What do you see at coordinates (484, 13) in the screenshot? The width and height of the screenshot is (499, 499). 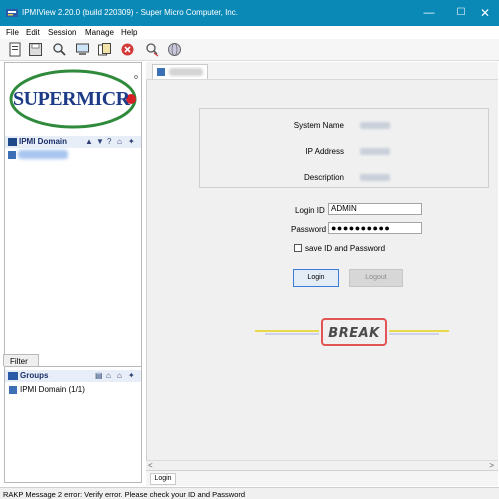 I see `close-button: ✕` at bounding box center [484, 13].